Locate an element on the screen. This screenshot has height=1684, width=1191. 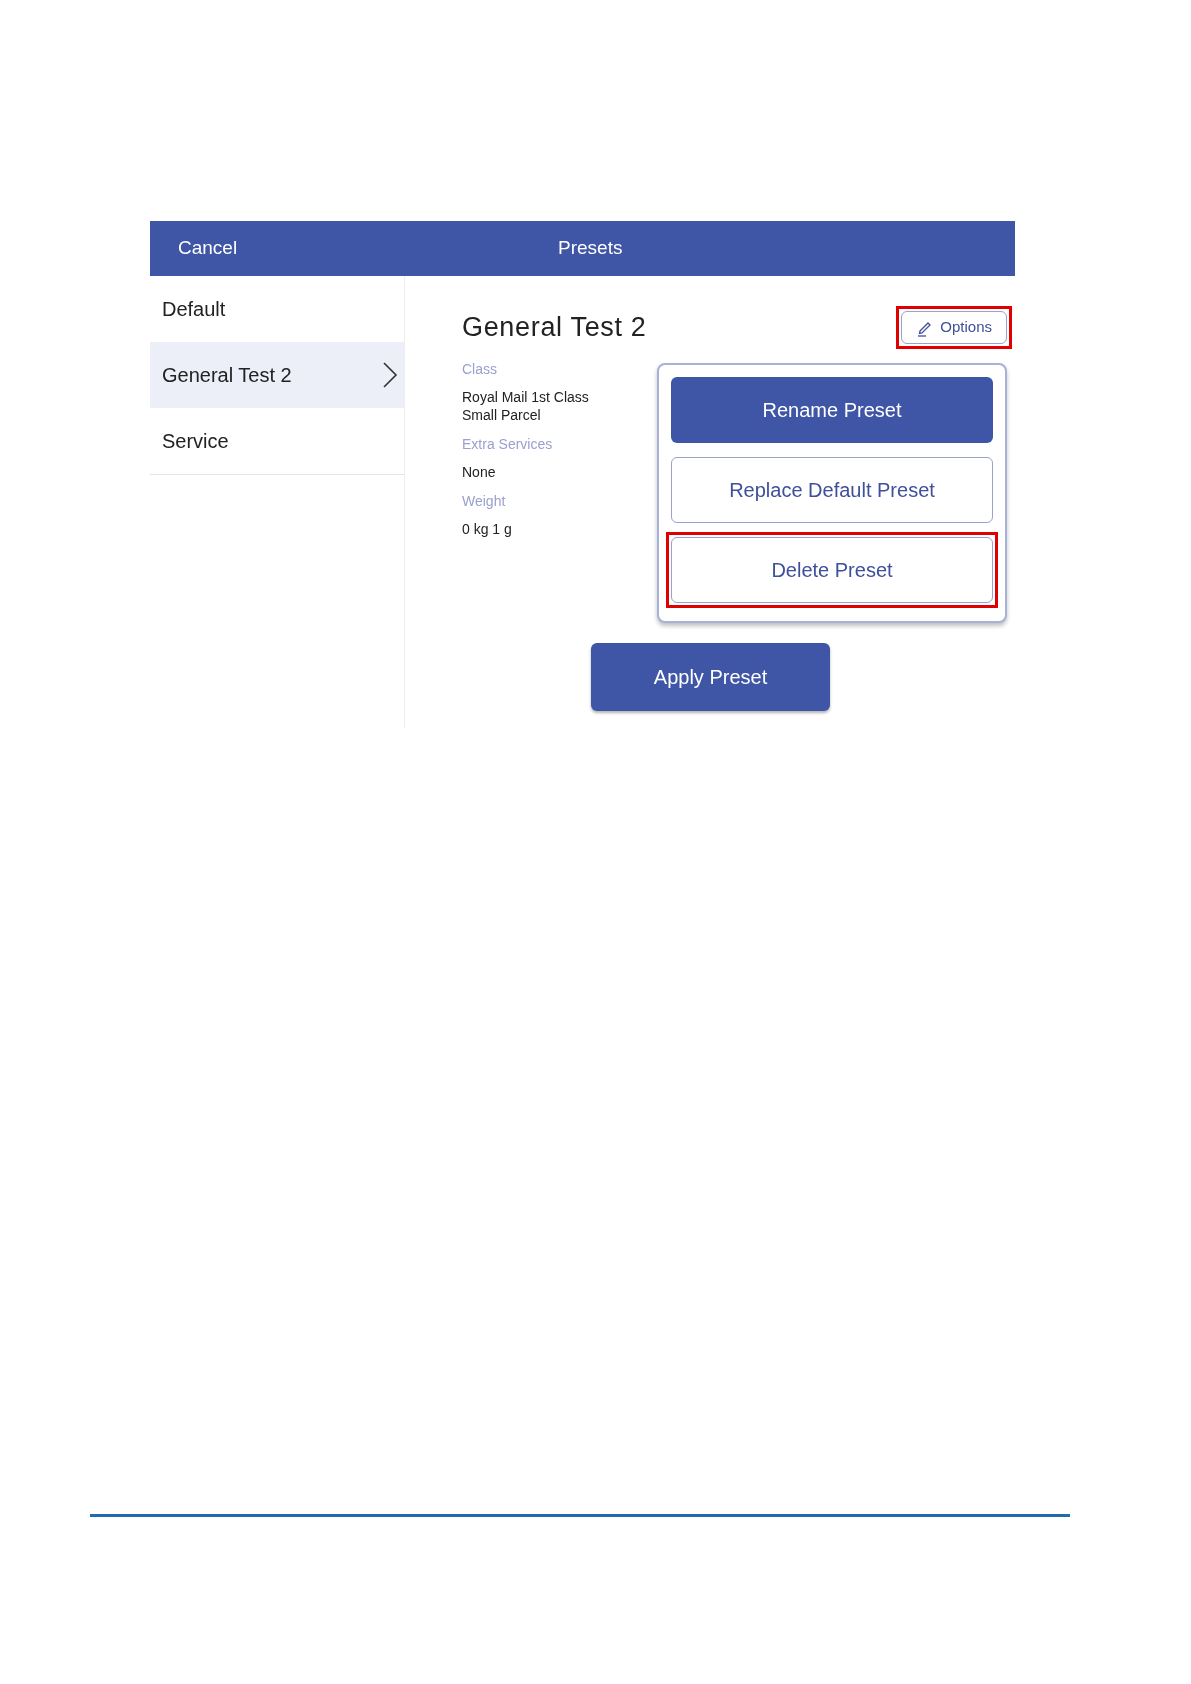
field-label: Extra Services is located at coordinates (508, 444).